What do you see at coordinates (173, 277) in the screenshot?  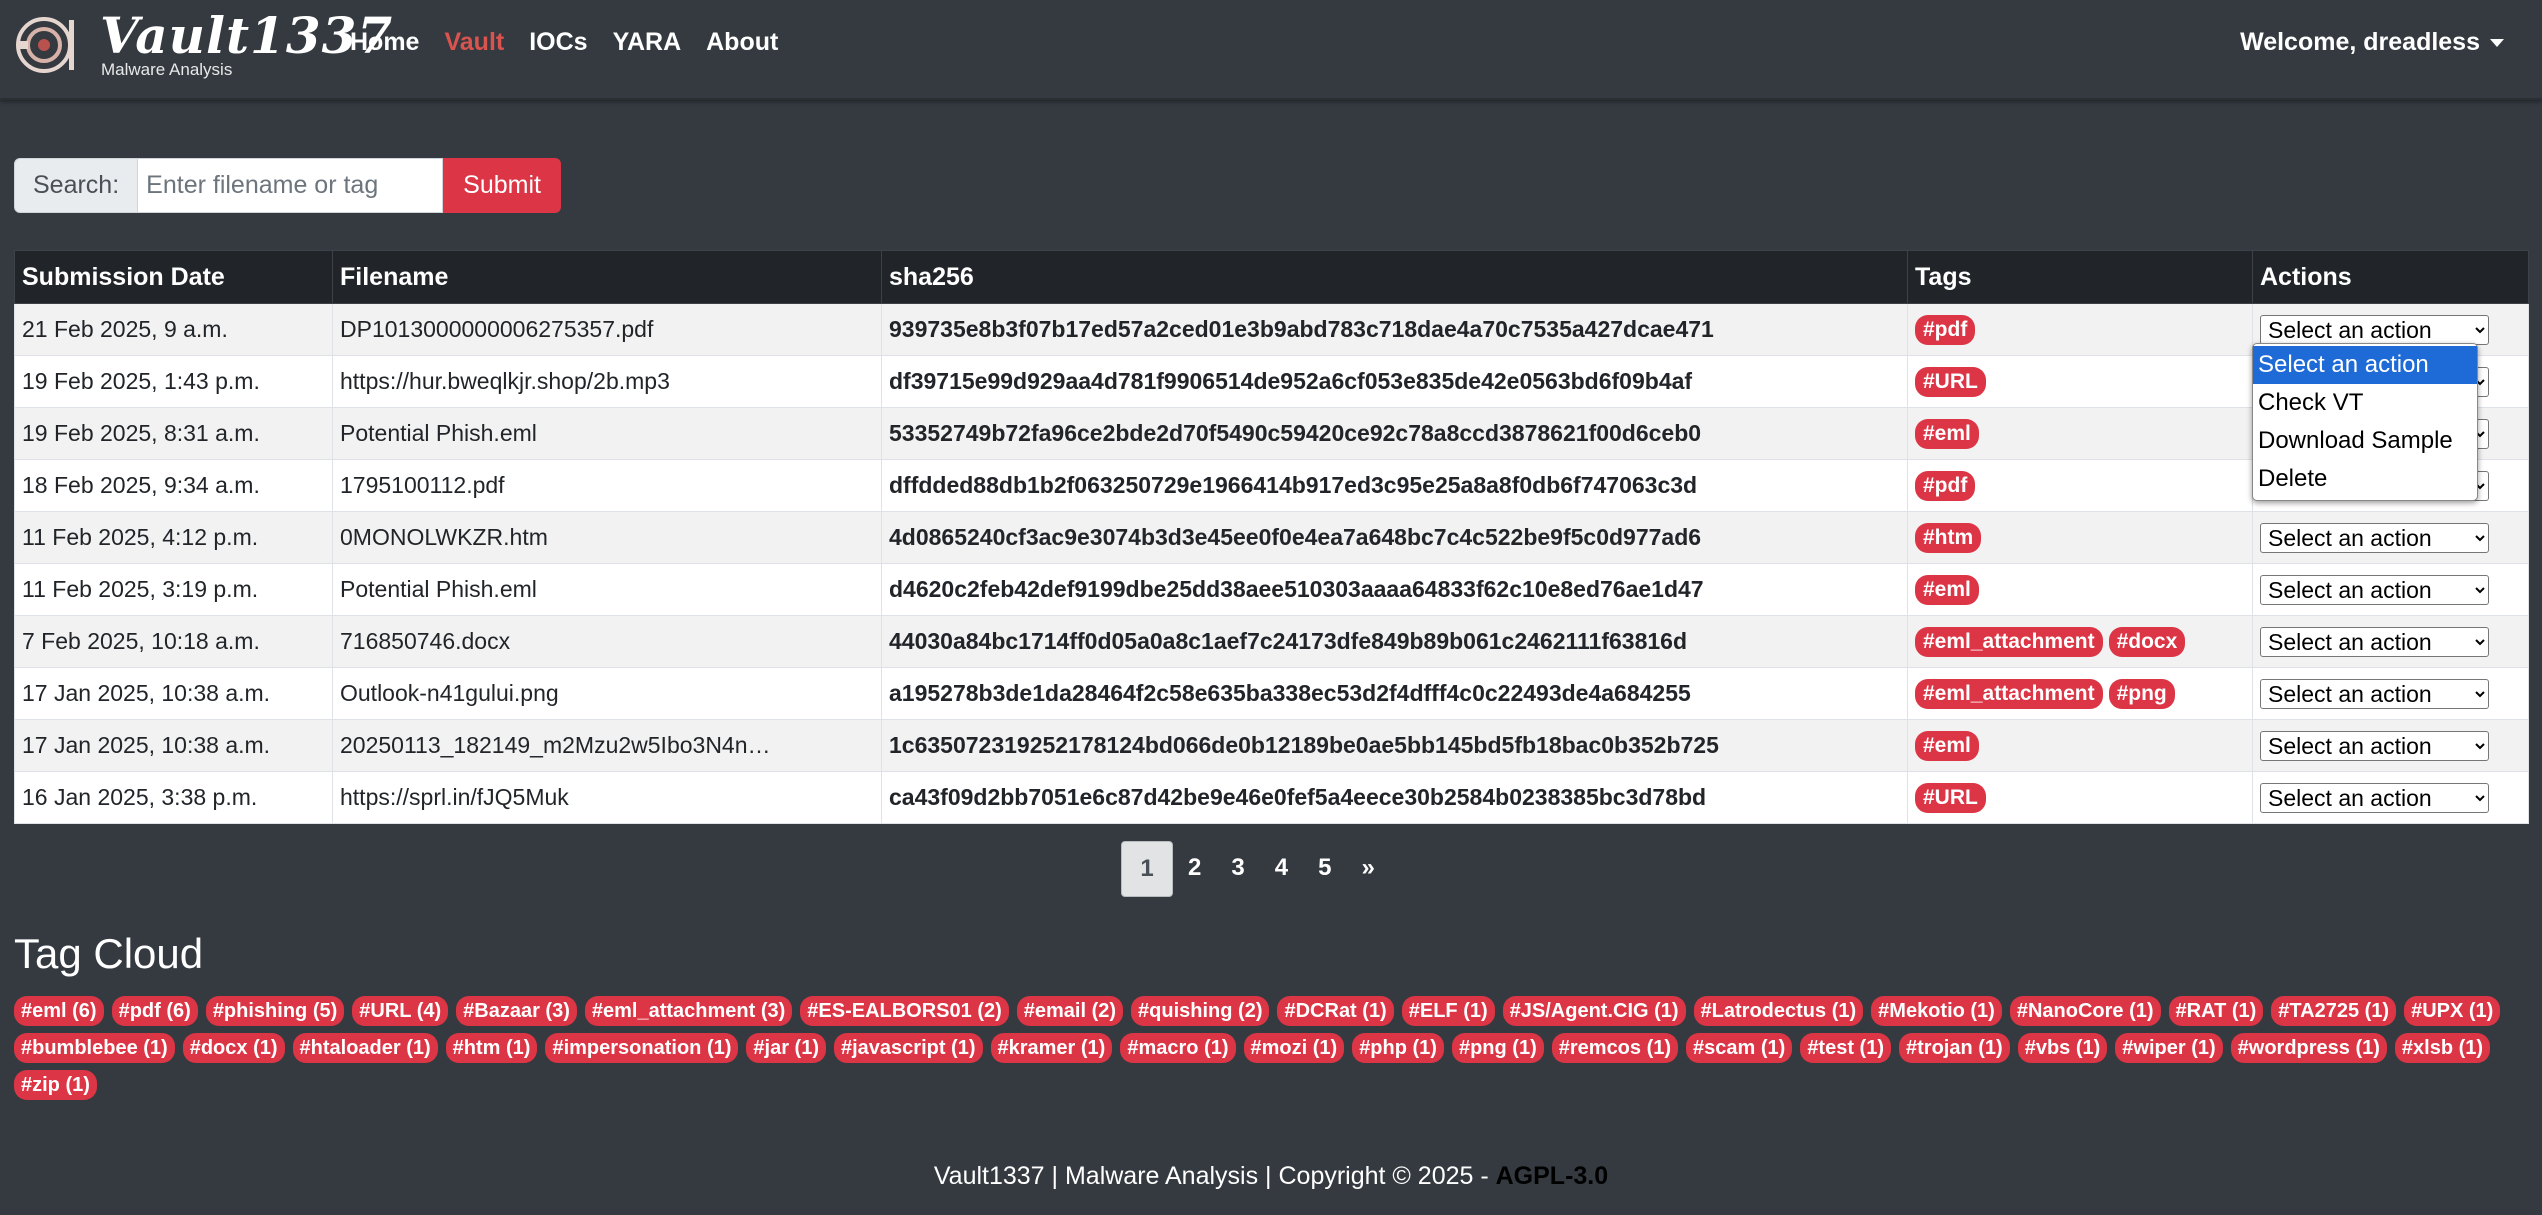 I see `col-submission-date: Submission Date` at bounding box center [173, 277].